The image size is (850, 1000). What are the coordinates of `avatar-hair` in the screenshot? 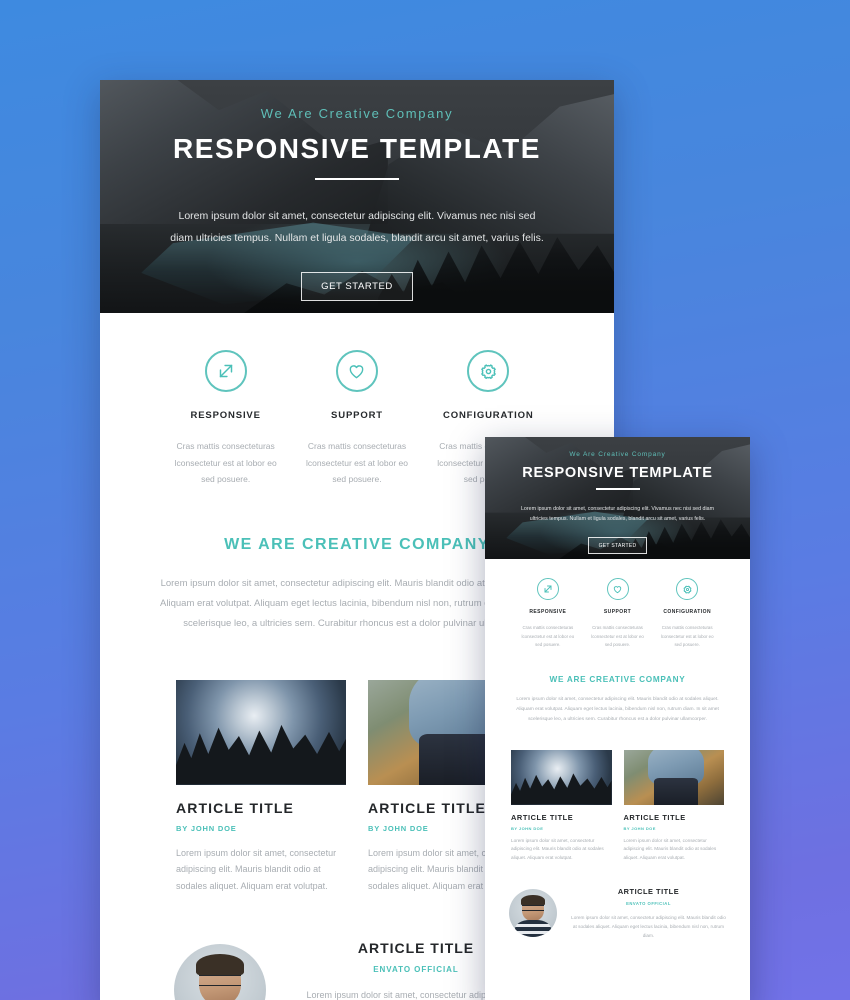 It's located at (220, 965).